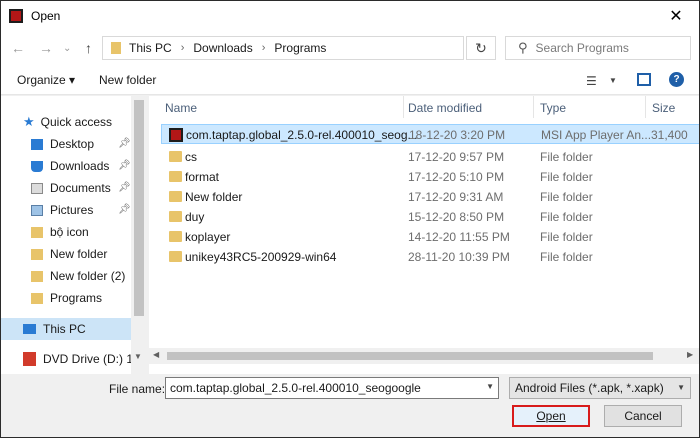  I want to click on computer-icon, so click(29, 329).